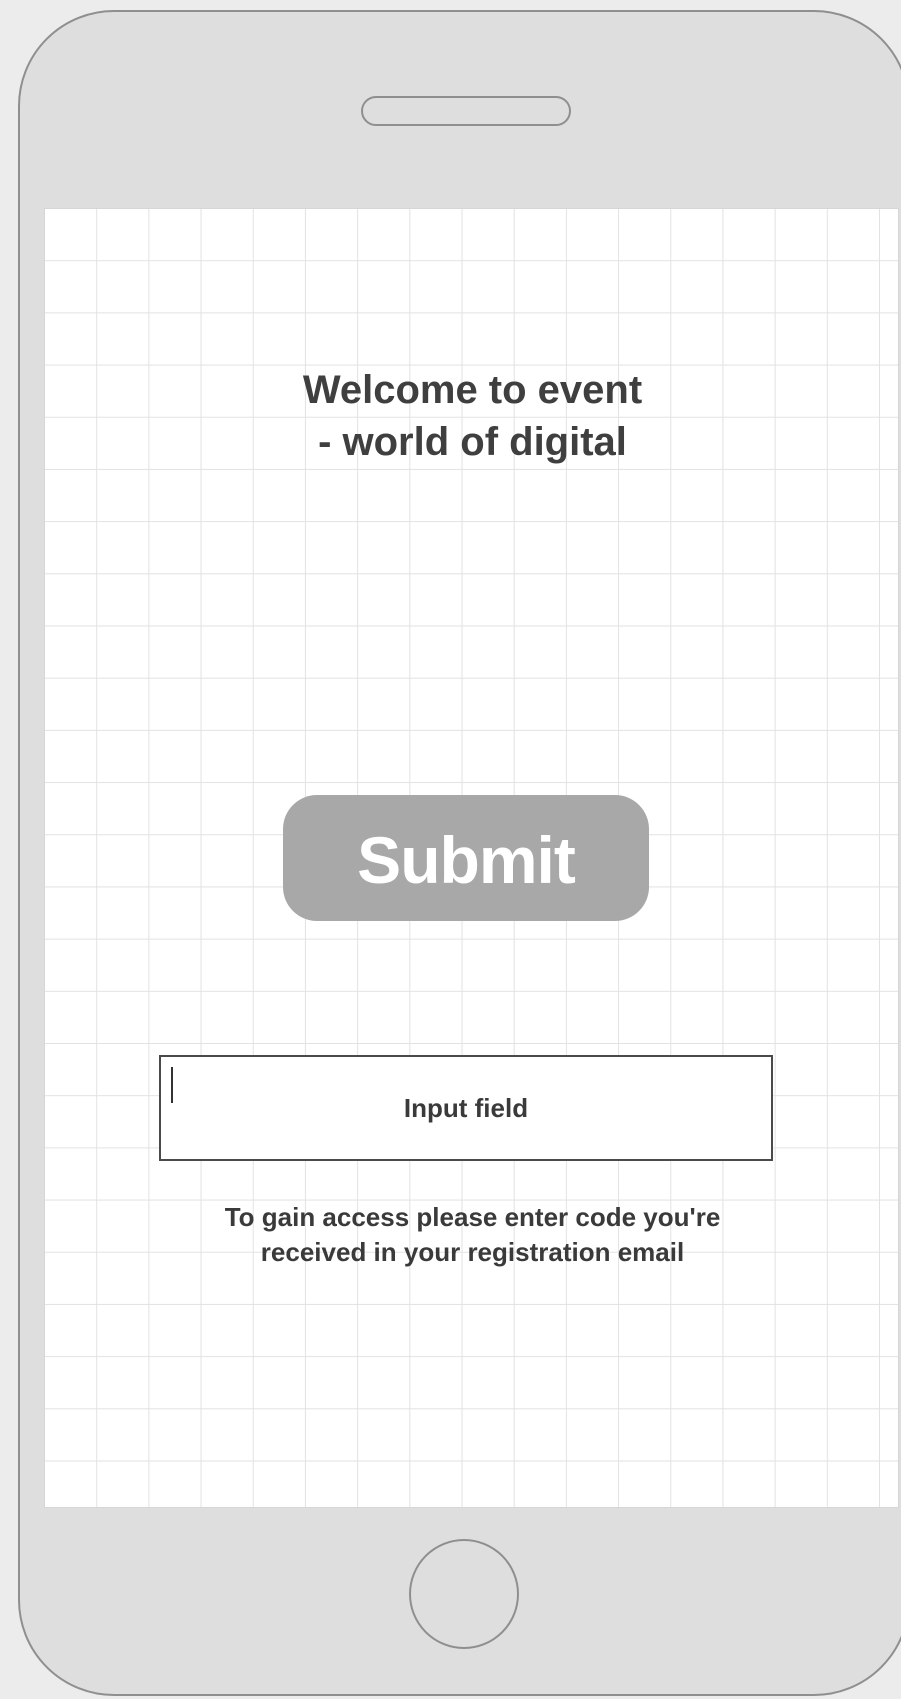 This screenshot has width=901, height=1699. I want to click on welcome-title: Welcome to event - world of digital, so click(472, 416).